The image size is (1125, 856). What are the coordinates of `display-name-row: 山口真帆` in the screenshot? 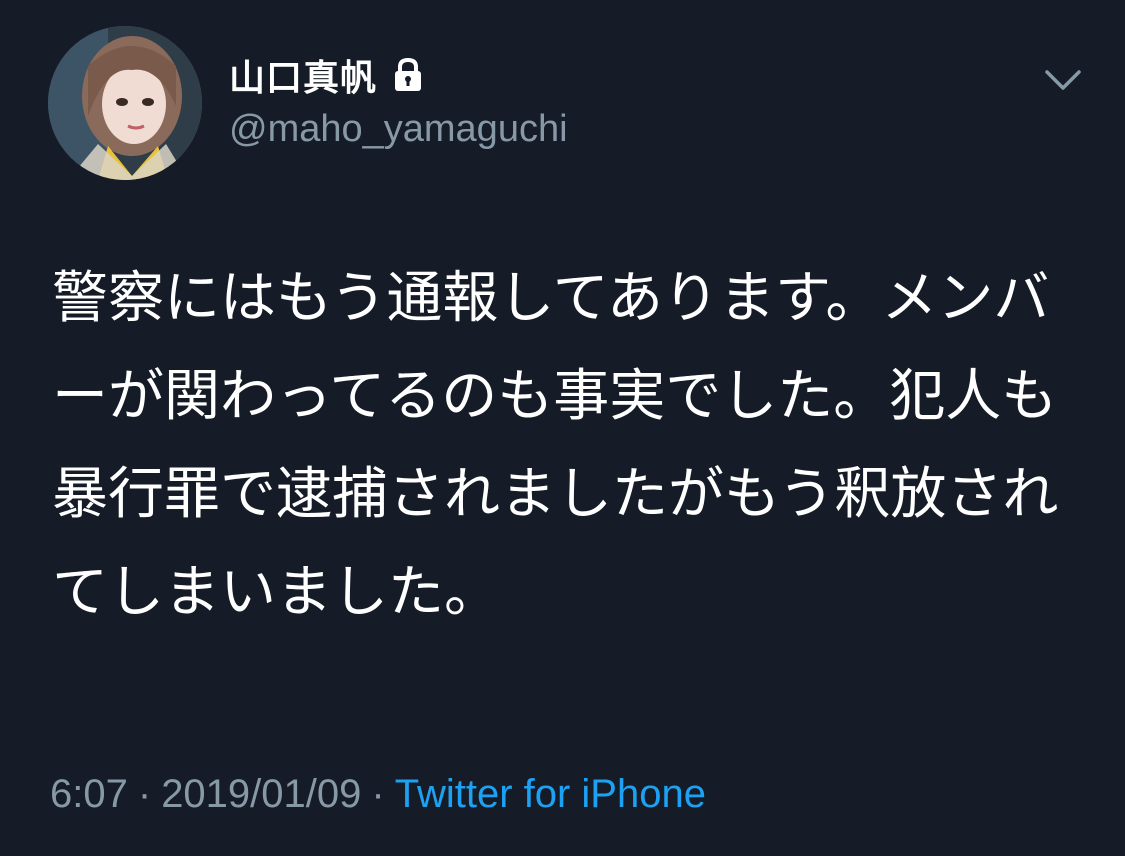 It's located at (327, 75).